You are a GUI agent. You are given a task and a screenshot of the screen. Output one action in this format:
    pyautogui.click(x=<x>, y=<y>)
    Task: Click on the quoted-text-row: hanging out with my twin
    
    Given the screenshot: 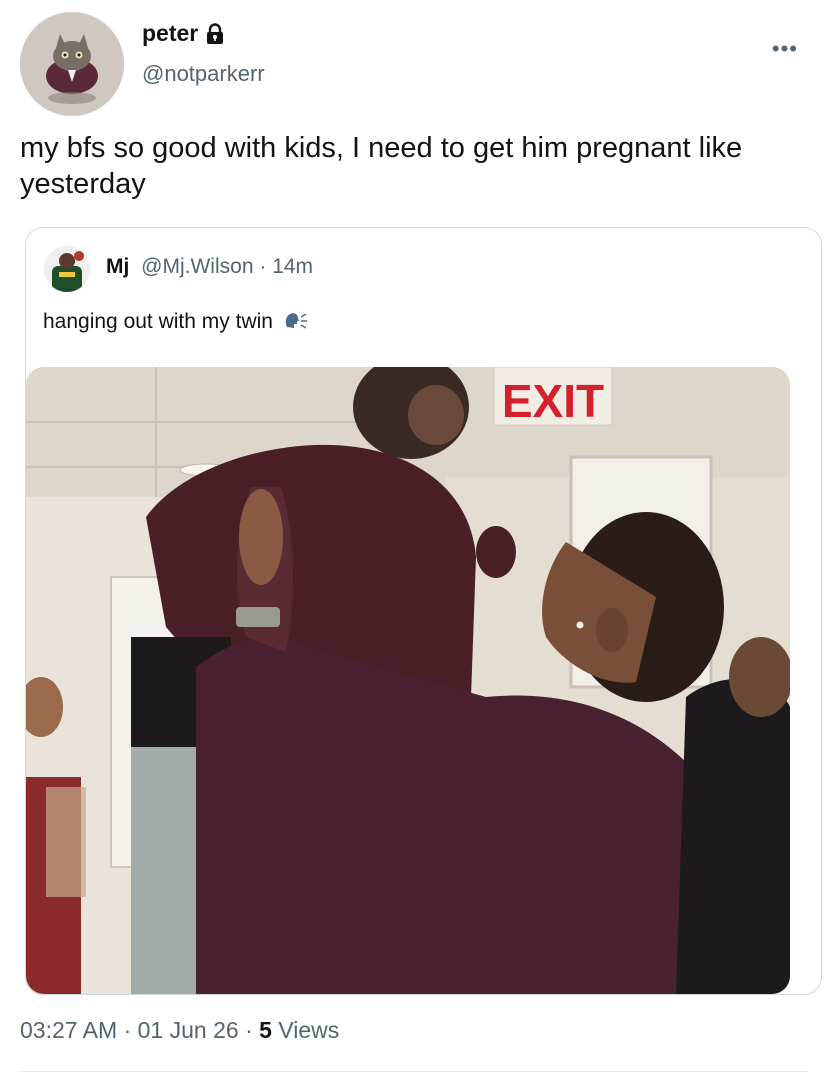 What is the action you would take?
    pyautogui.click(x=176, y=322)
    